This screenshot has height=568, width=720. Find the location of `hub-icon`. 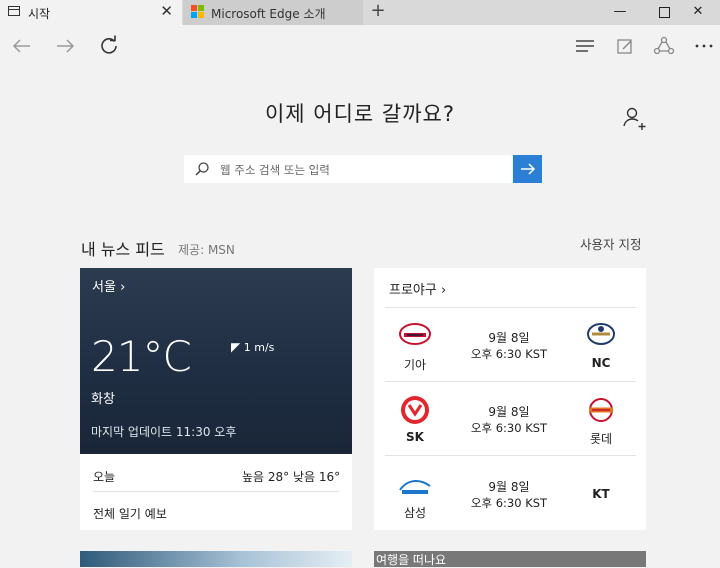

hub-icon is located at coordinates (585, 46).